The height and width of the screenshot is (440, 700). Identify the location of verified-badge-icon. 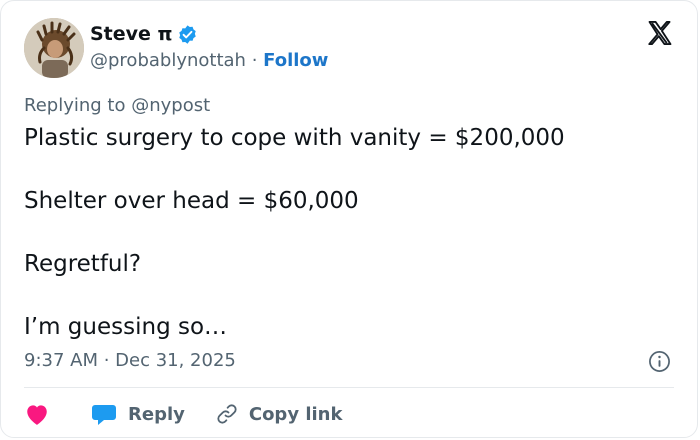
(187, 34).